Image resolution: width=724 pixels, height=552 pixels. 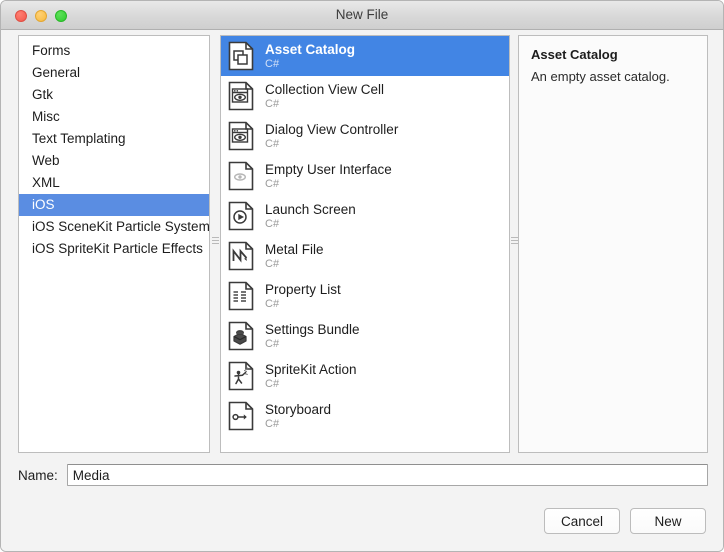 I want to click on template-name: Property List, so click(x=303, y=289).